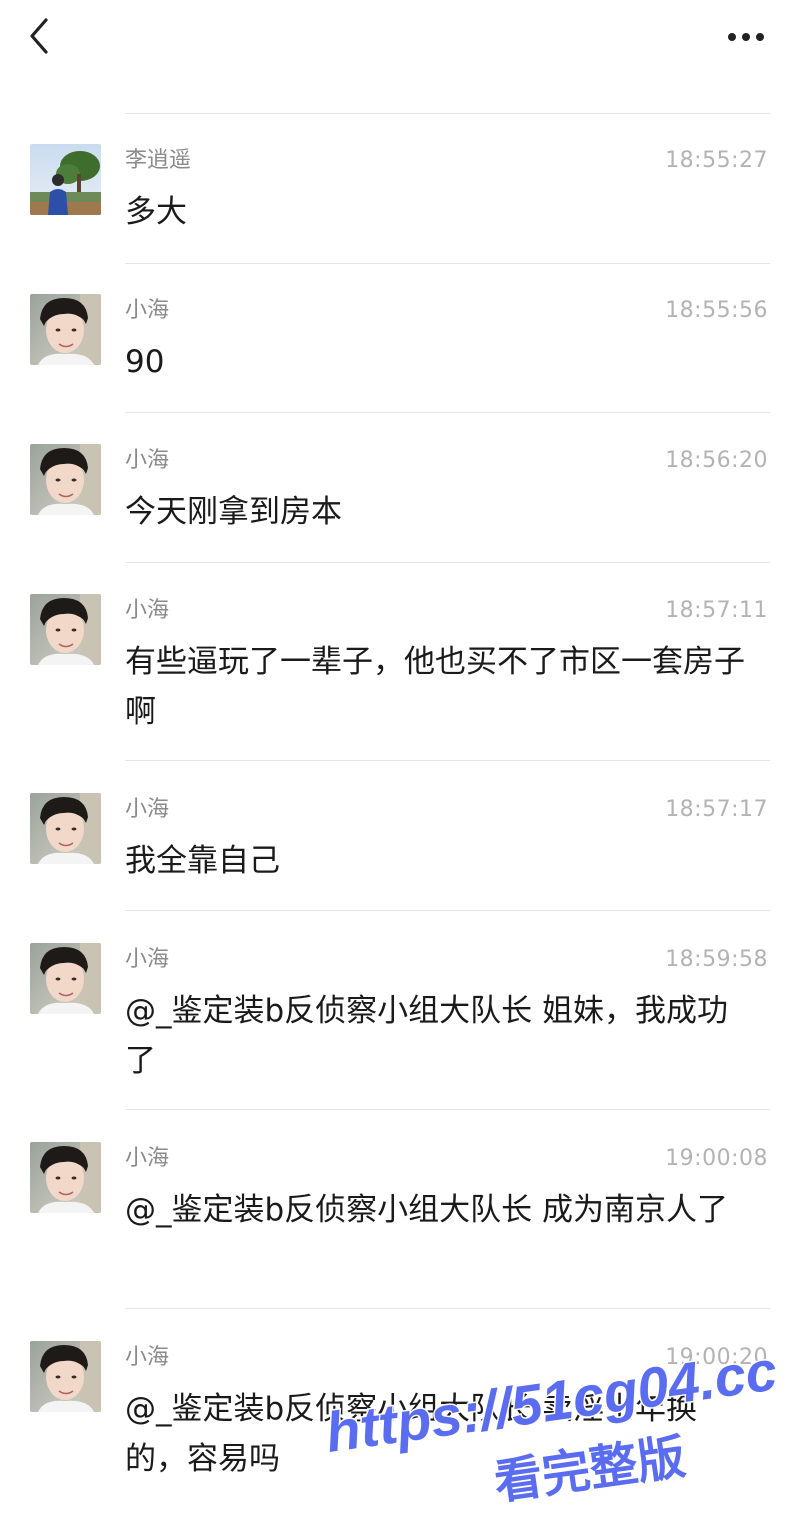 Image resolution: width=800 pixels, height=1524 pixels. I want to click on message-time: 18:59:58, so click(716, 959).